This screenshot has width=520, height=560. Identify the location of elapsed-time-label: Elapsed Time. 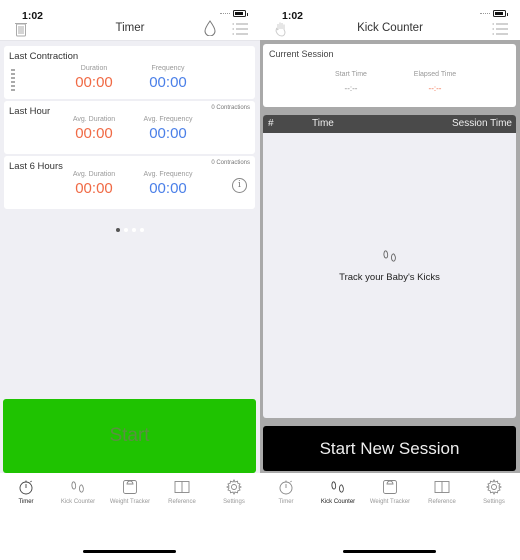
(435, 74).